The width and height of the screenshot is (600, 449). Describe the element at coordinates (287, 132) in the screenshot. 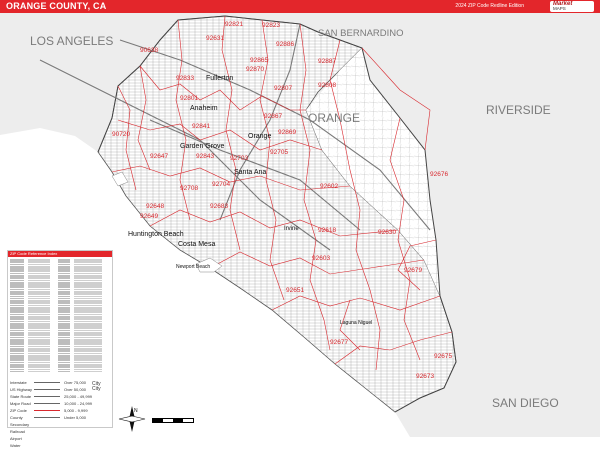

I see `zip-label: 92869` at that location.